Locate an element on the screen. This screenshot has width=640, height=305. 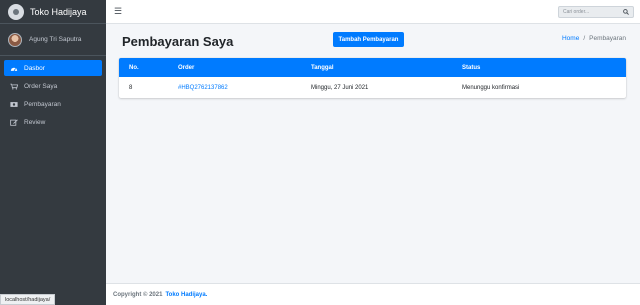
search-icon is located at coordinates (626, 12).